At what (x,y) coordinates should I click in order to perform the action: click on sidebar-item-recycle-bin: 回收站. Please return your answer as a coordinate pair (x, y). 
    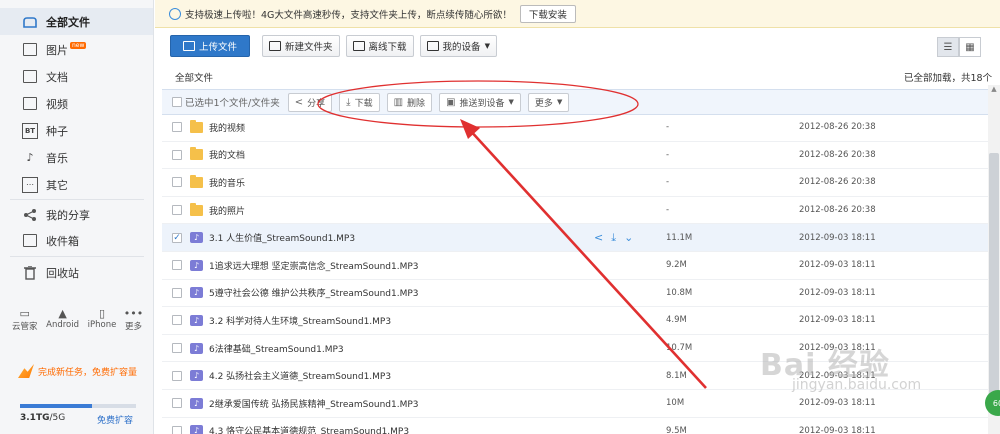
    Looking at the image, I should click on (76, 272).